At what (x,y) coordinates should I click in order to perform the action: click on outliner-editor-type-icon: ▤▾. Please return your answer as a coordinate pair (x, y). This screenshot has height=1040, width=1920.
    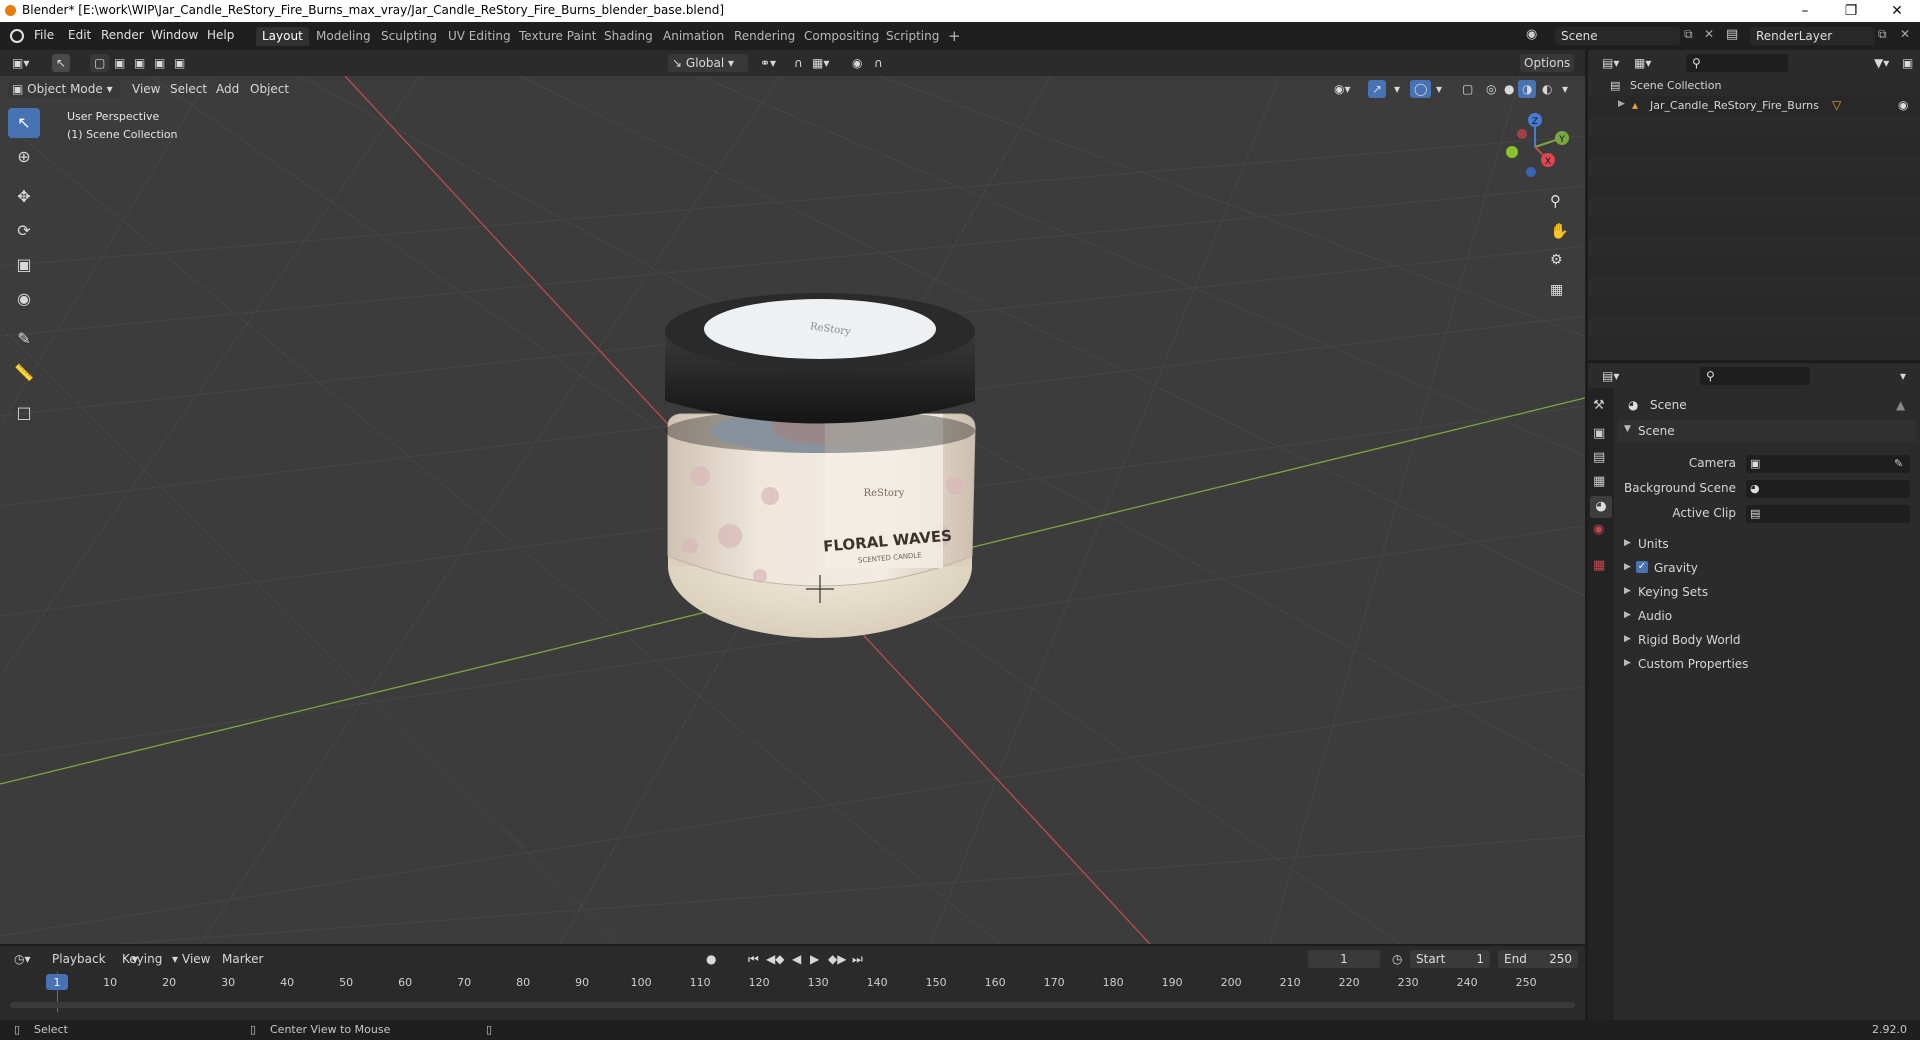
    Looking at the image, I should click on (1610, 63).